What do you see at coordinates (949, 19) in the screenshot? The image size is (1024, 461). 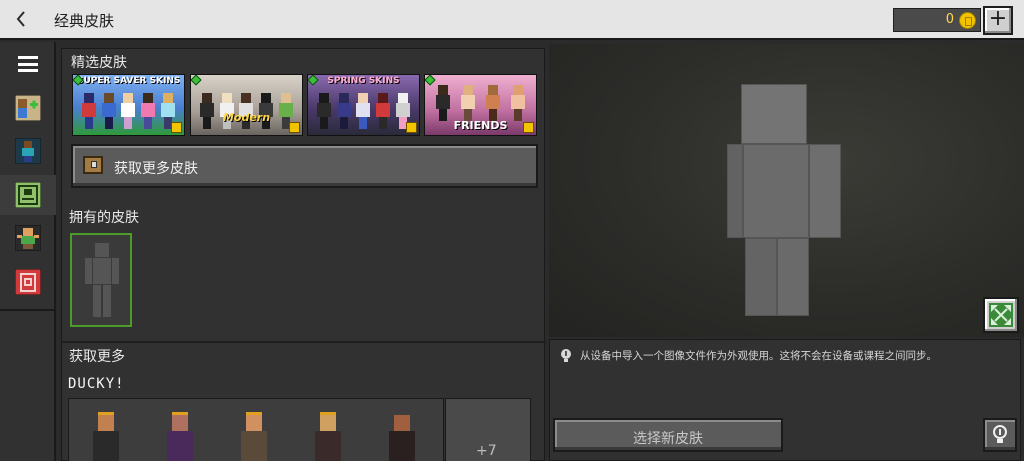 I see `coin-count: 0` at bounding box center [949, 19].